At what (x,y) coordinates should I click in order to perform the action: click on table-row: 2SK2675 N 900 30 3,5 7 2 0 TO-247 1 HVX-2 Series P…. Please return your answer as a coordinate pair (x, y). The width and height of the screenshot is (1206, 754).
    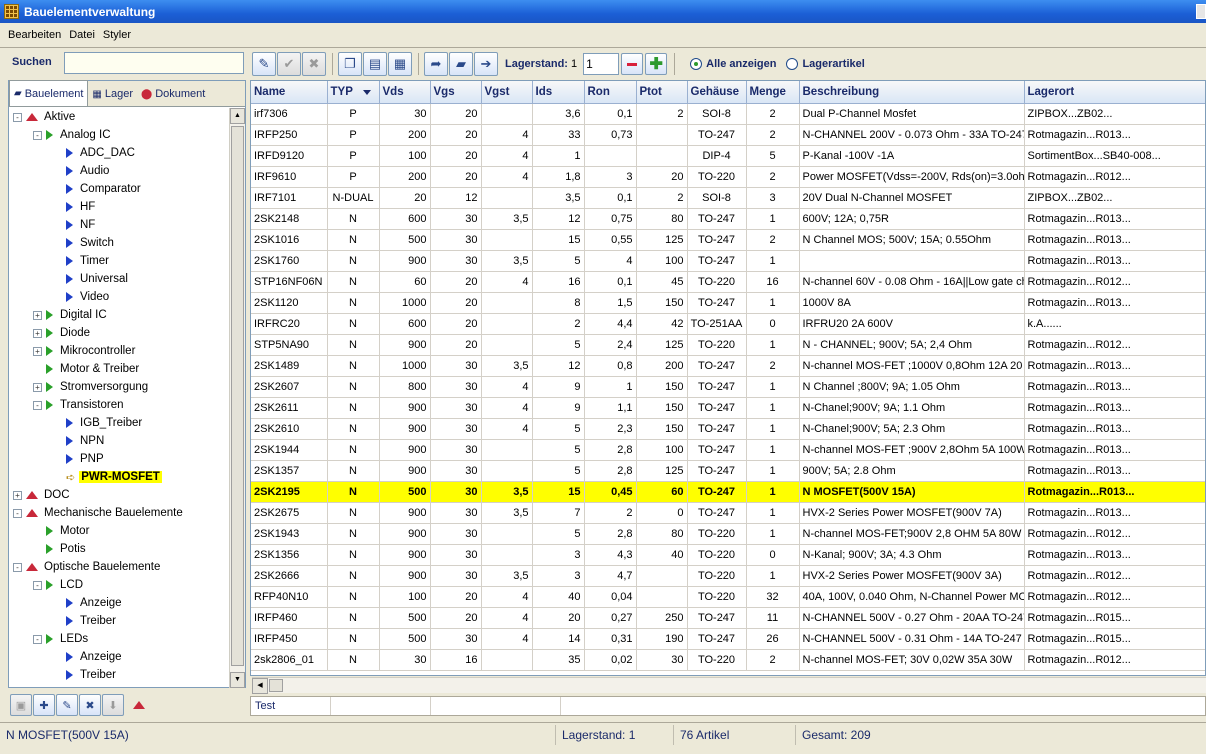
    Looking at the image, I should click on (728, 513).